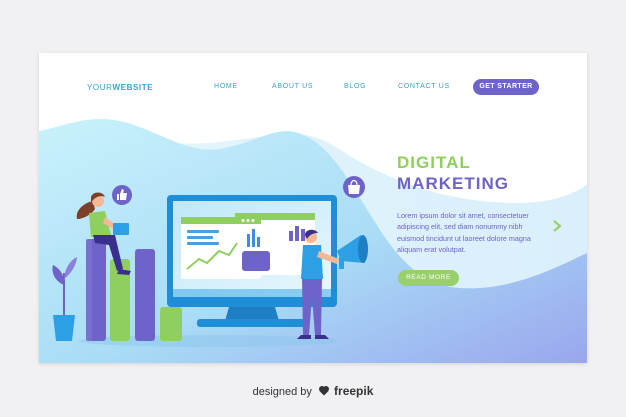 This screenshot has width=626, height=417. What do you see at coordinates (323, 391) in the screenshot?
I see `freepik-logo-icon` at bounding box center [323, 391].